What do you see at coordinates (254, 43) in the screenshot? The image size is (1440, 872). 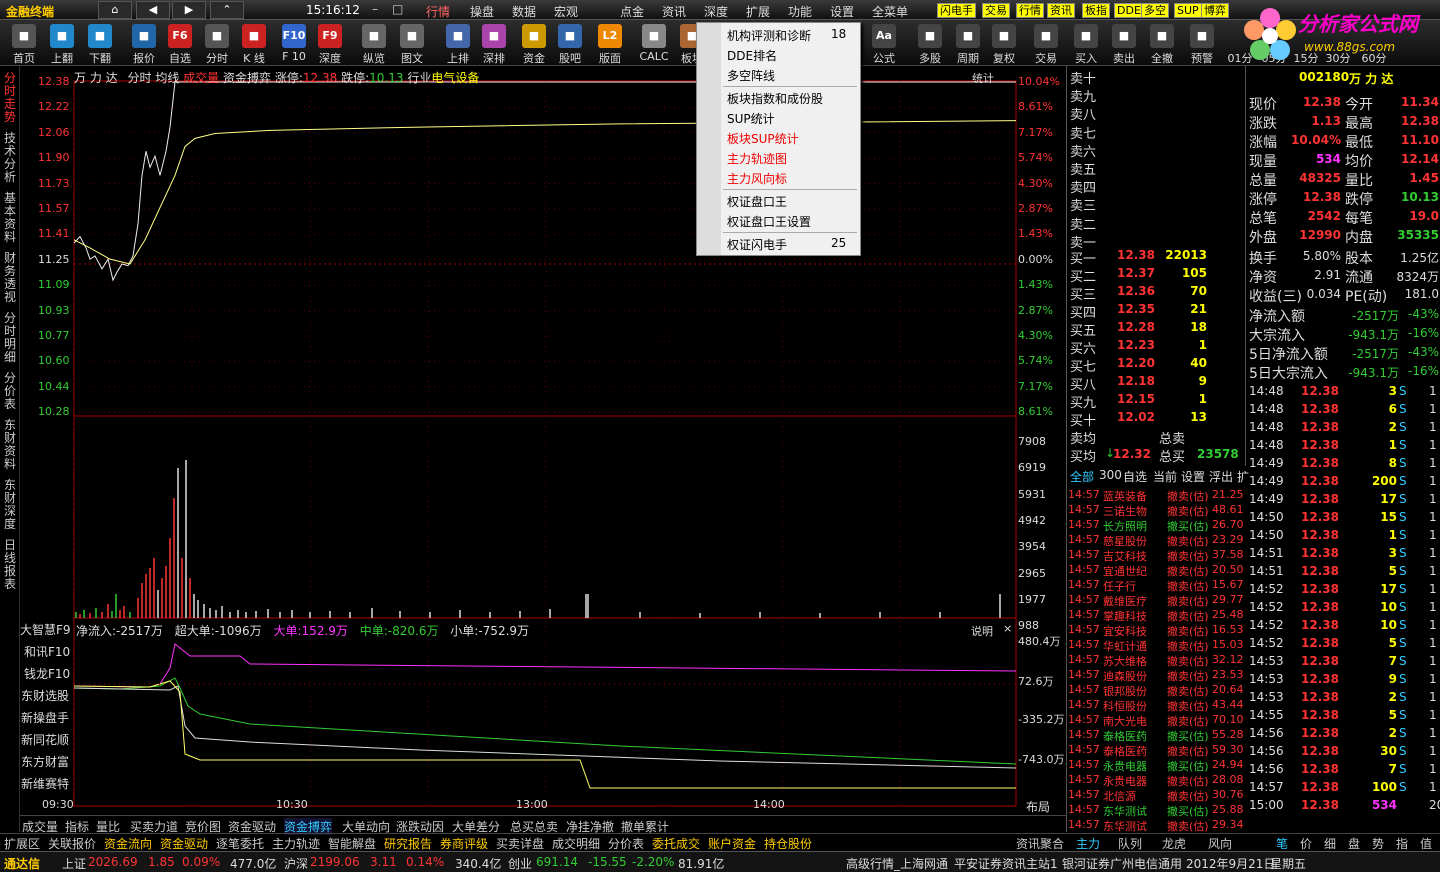 I see `toolbar-button-6: ■ K 线` at bounding box center [254, 43].